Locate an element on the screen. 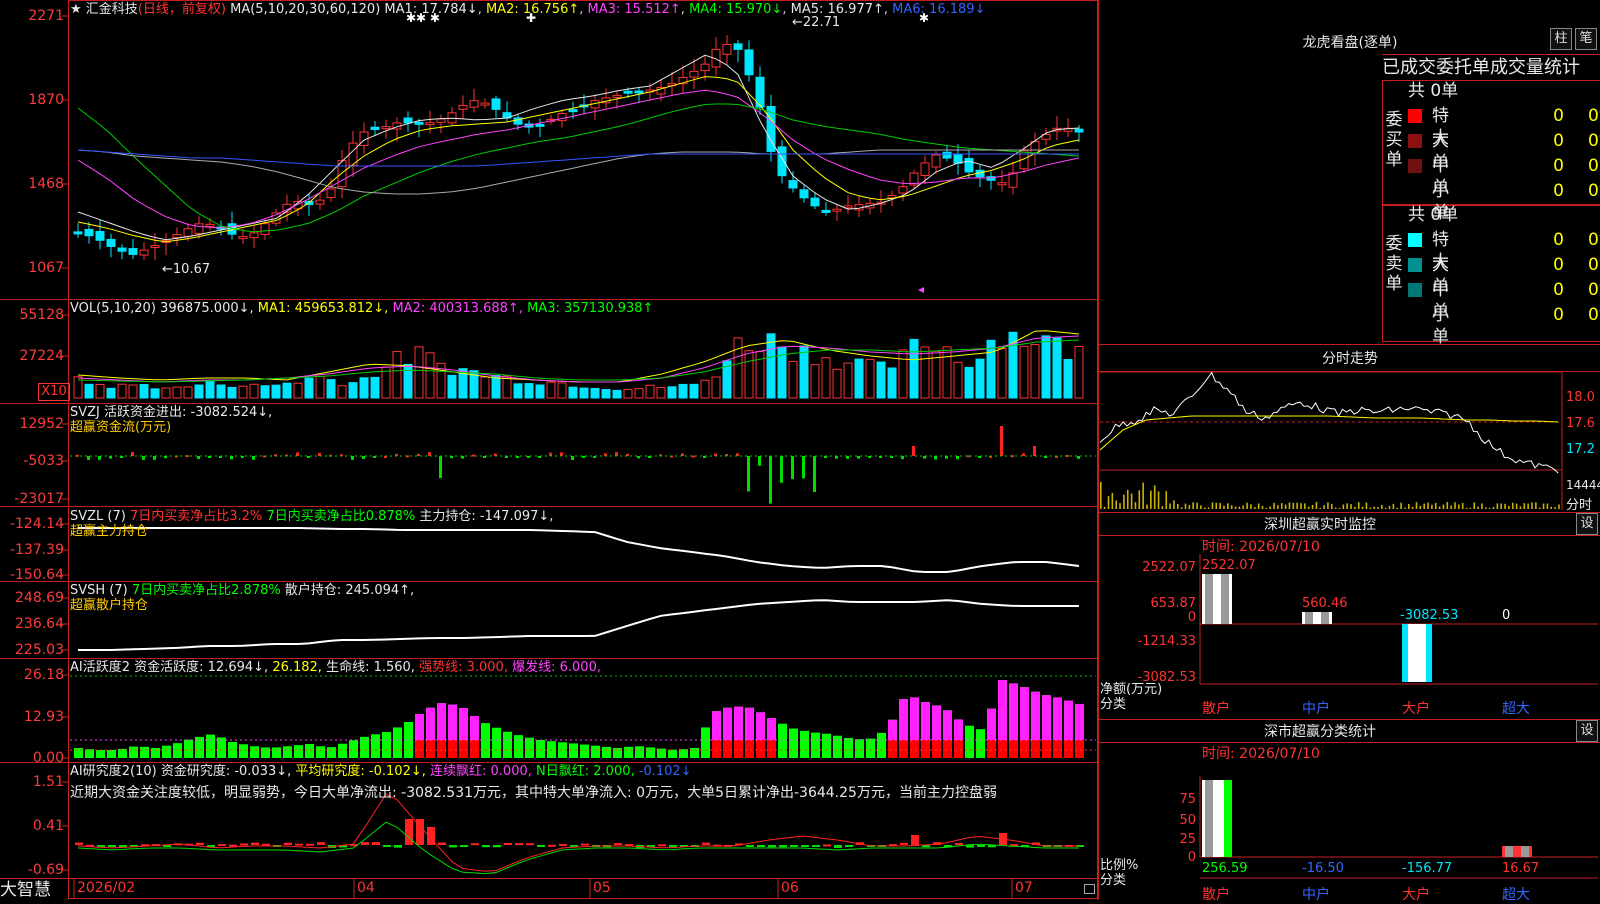  sell-side-label: 委卖单 is located at coordinates (1394, 264).